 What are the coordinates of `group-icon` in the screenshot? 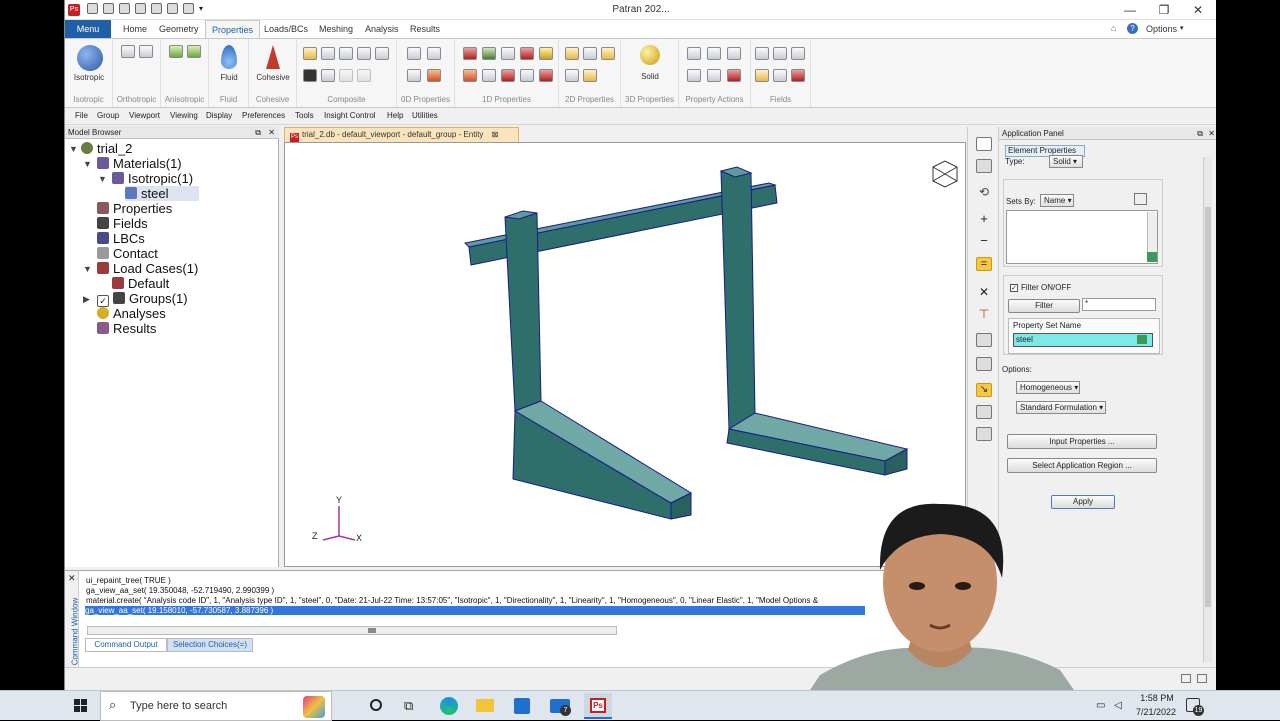 It's located at (984, 412).